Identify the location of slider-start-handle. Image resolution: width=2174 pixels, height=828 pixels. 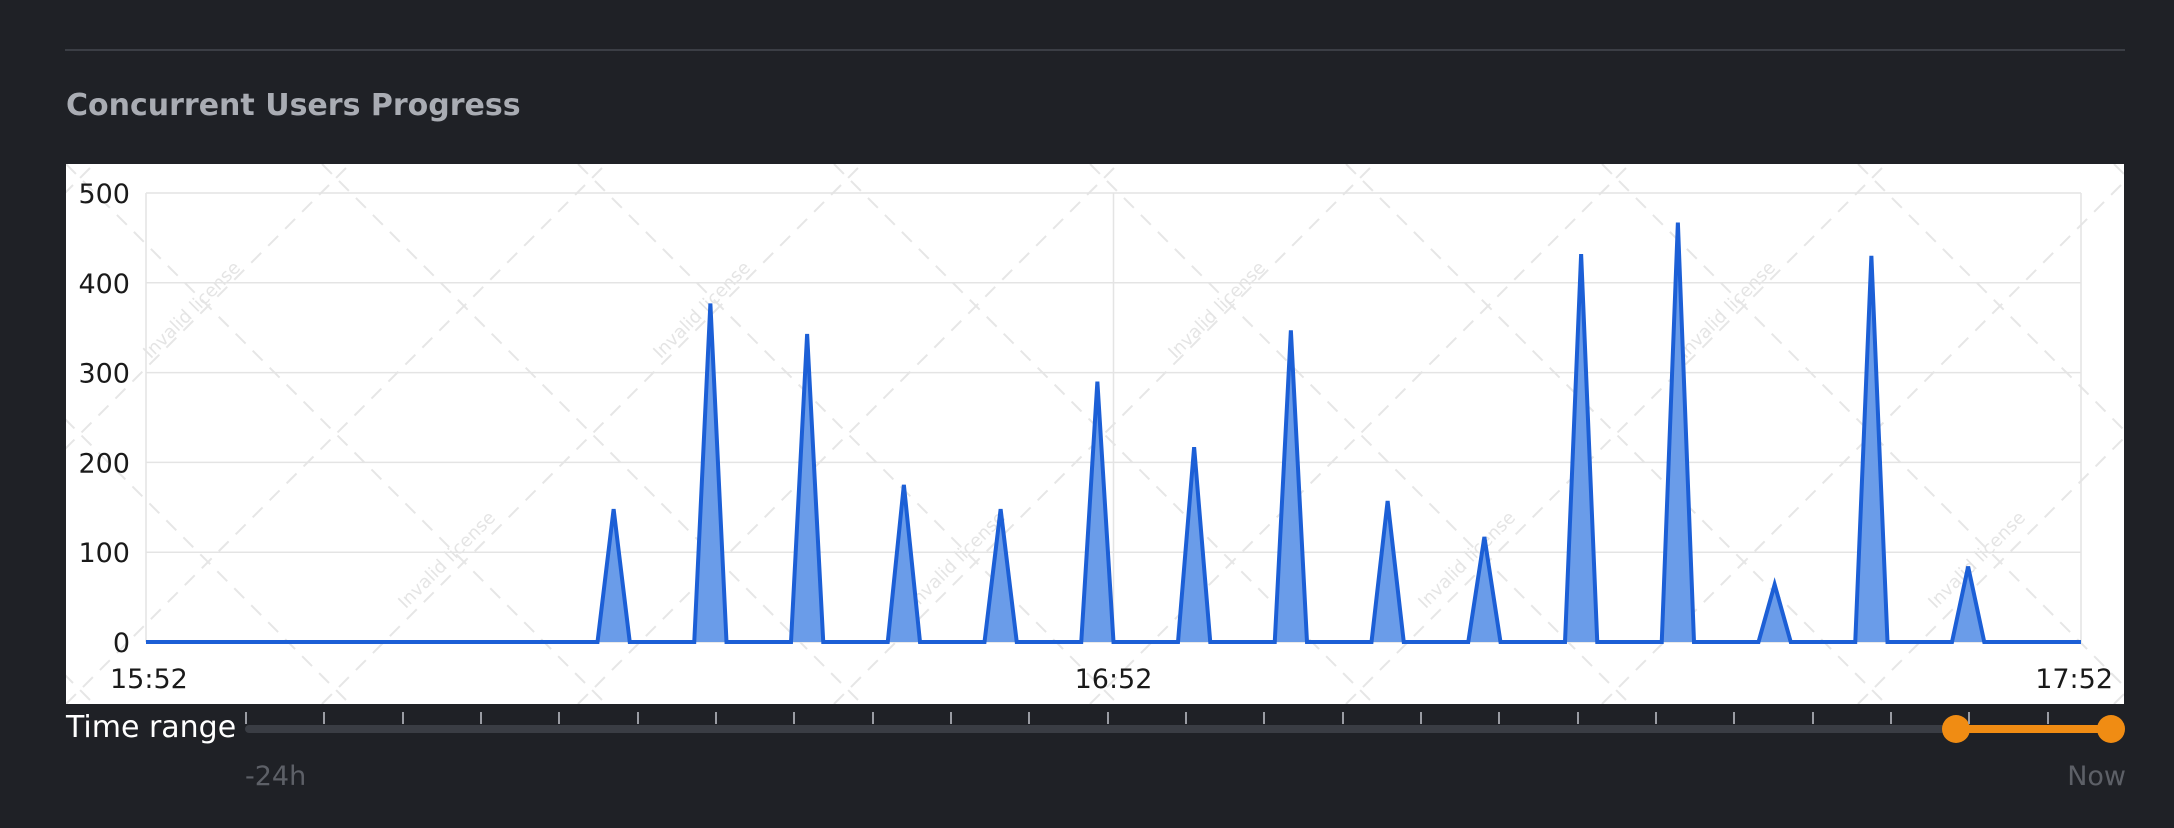
(1955, 729).